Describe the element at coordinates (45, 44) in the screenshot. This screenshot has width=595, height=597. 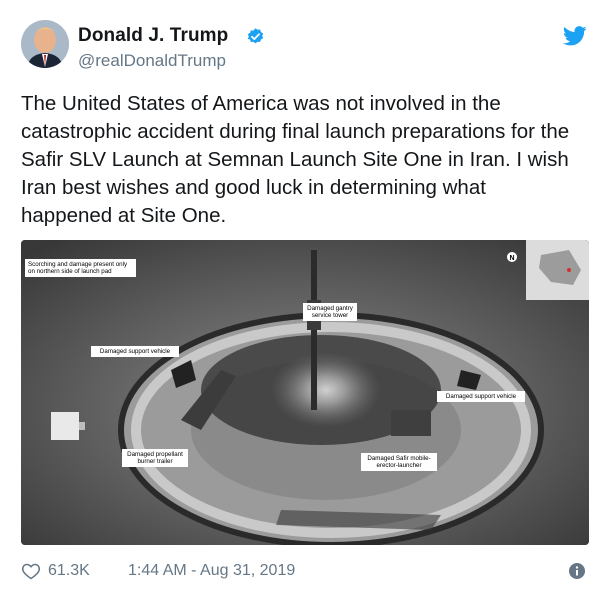
I see `avatar` at that location.